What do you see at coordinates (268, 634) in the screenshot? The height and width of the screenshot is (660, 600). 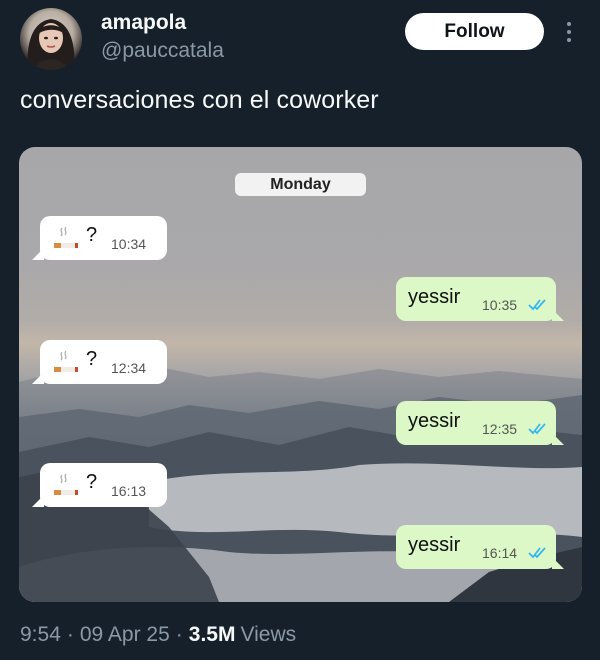 I see `views-label: Views` at bounding box center [268, 634].